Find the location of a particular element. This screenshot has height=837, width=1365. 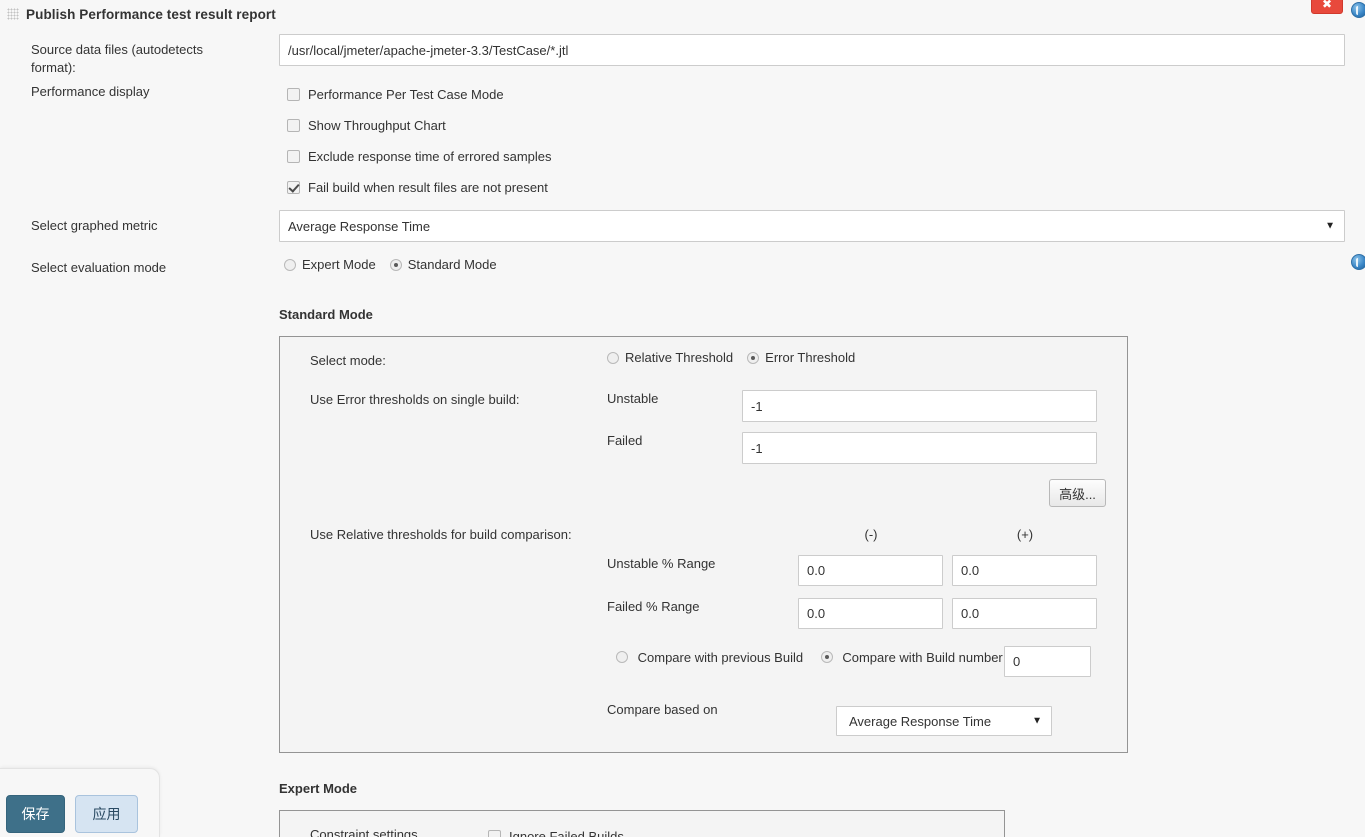

checkbox-ignore-failed-builds: Ignore Failed Builds is located at coordinates (556, 832).